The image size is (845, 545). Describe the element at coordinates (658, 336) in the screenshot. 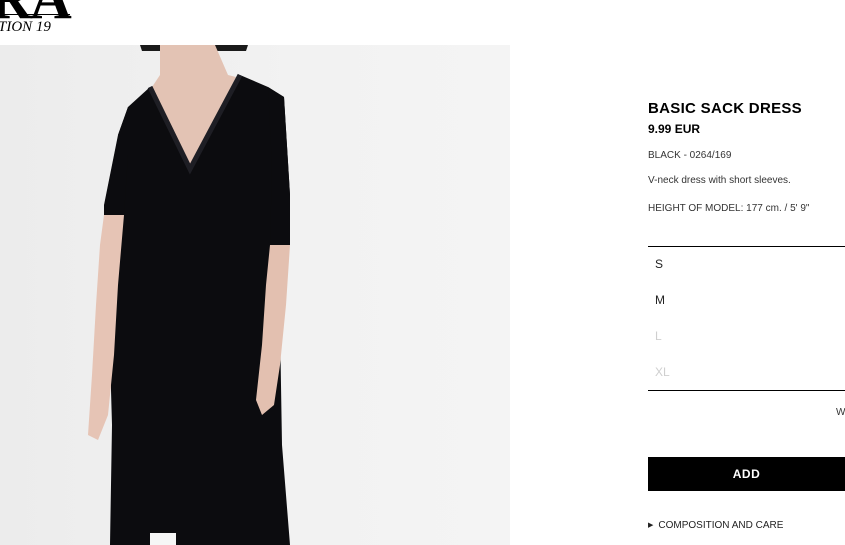

I see `size-option-l: L` at that location.